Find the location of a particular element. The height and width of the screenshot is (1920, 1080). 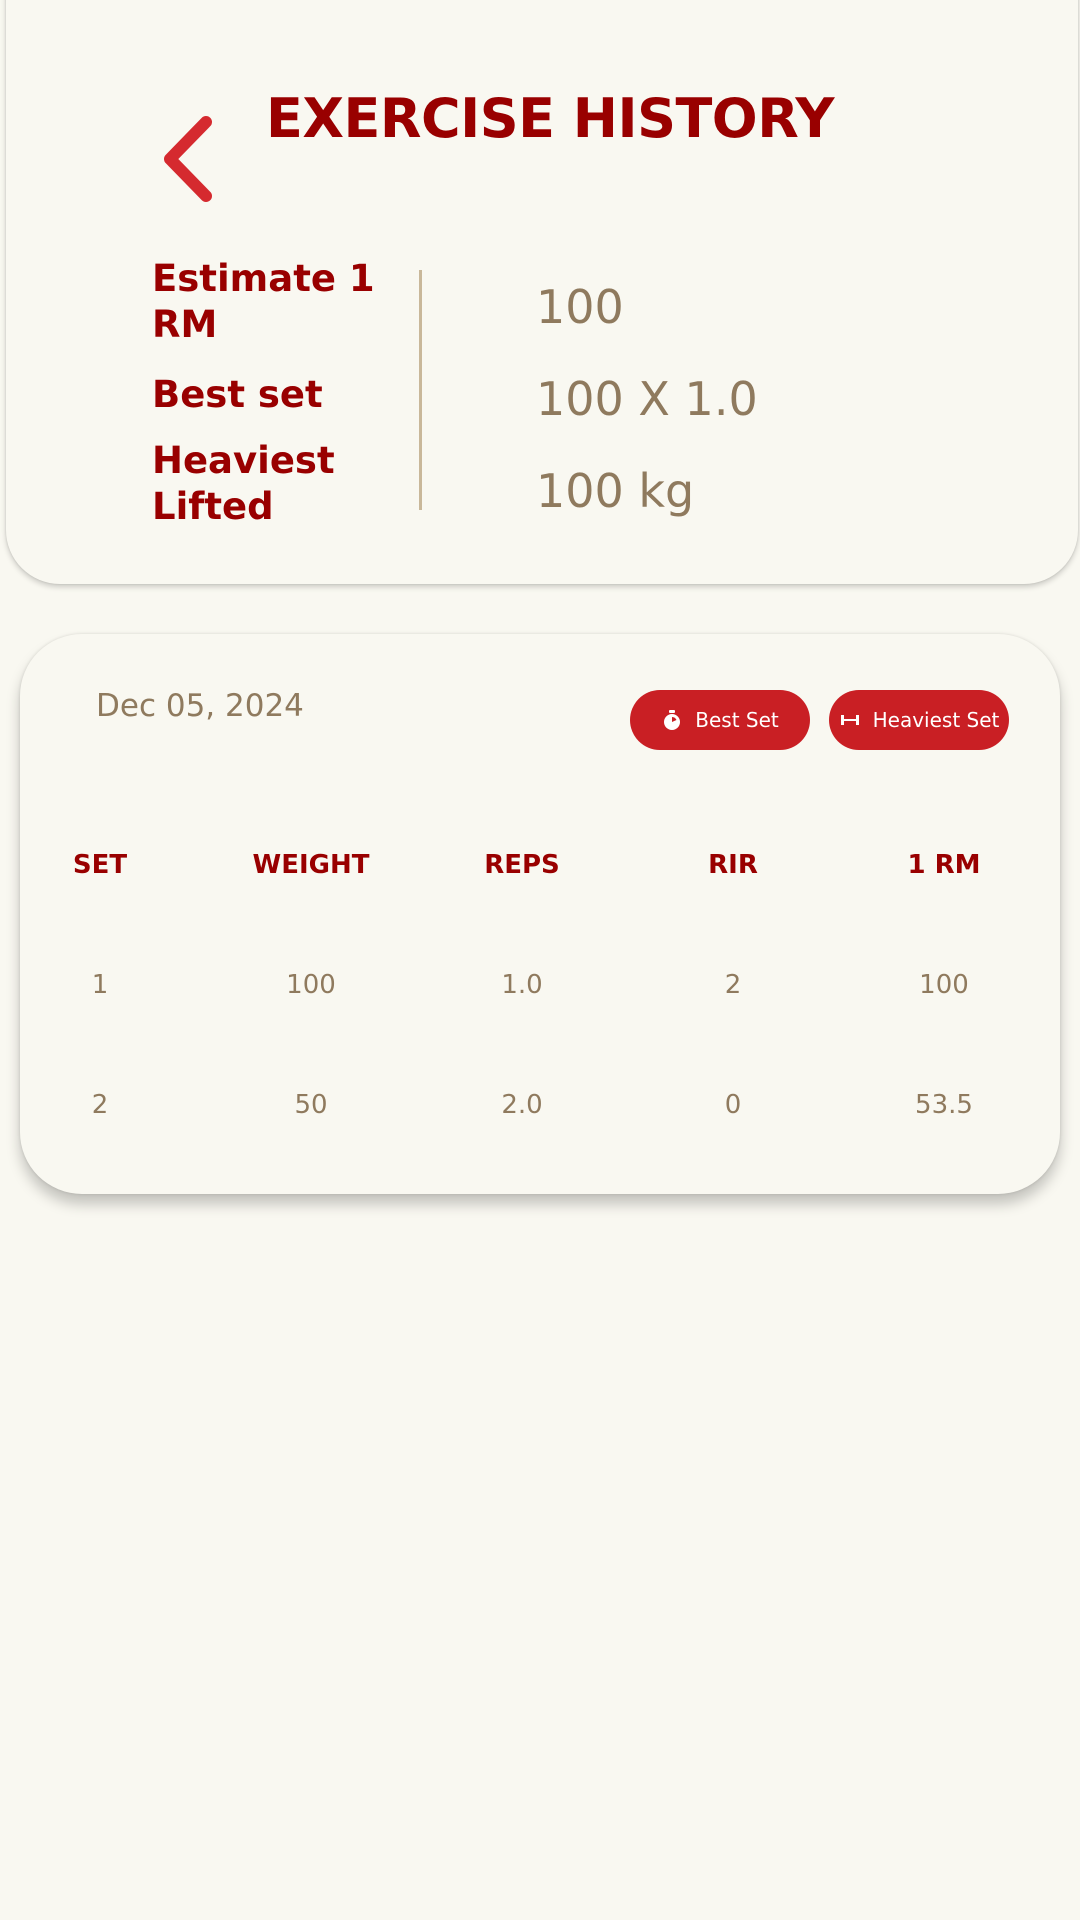

best-set-label: Best Set is located at coordinates (737, 720).